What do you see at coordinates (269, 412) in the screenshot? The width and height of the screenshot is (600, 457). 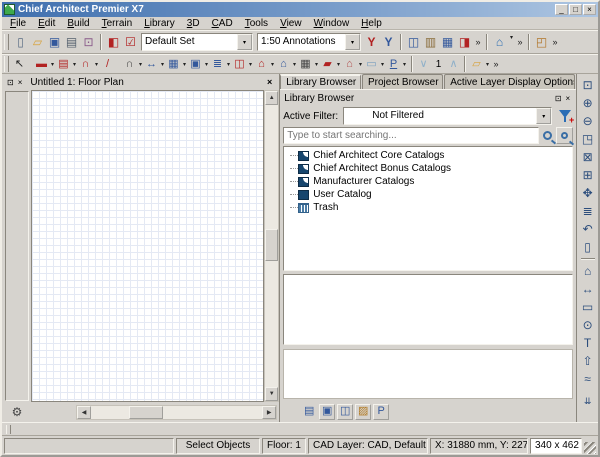 I see `scroll-right-button: ▶` at bounding box center [269, 412].